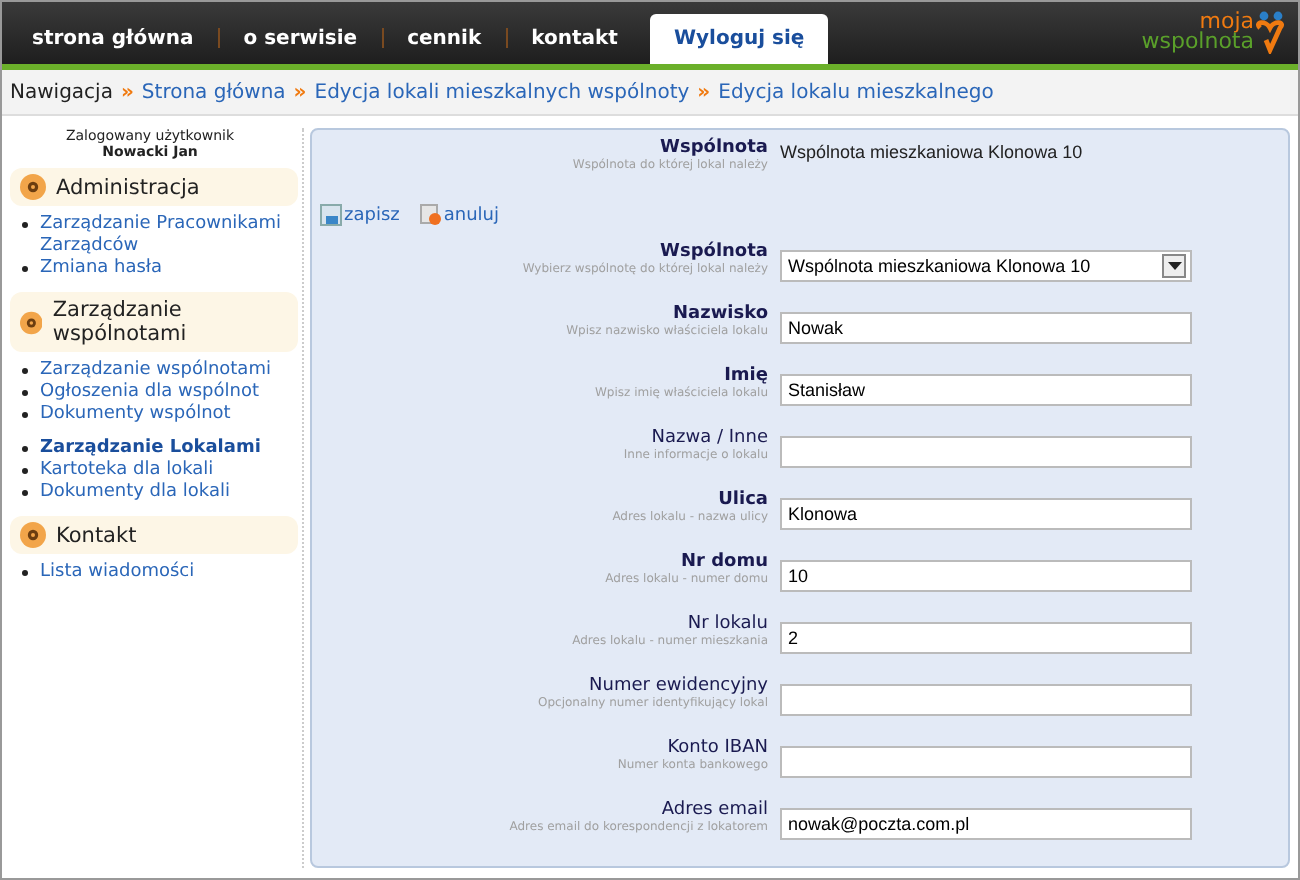 The height and width of the screenshot is (880, 1300). I want to click on field-label: Nazwisko, so click(720, 314).